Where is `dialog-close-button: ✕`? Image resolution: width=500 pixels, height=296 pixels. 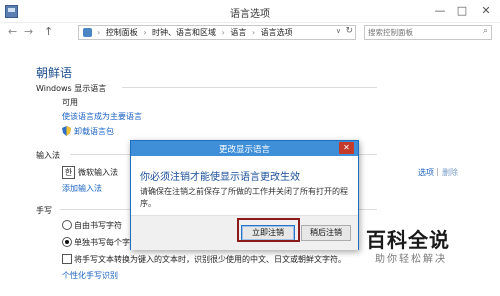 dialog-close-button: ✕ is located at coordinates (346, 148).